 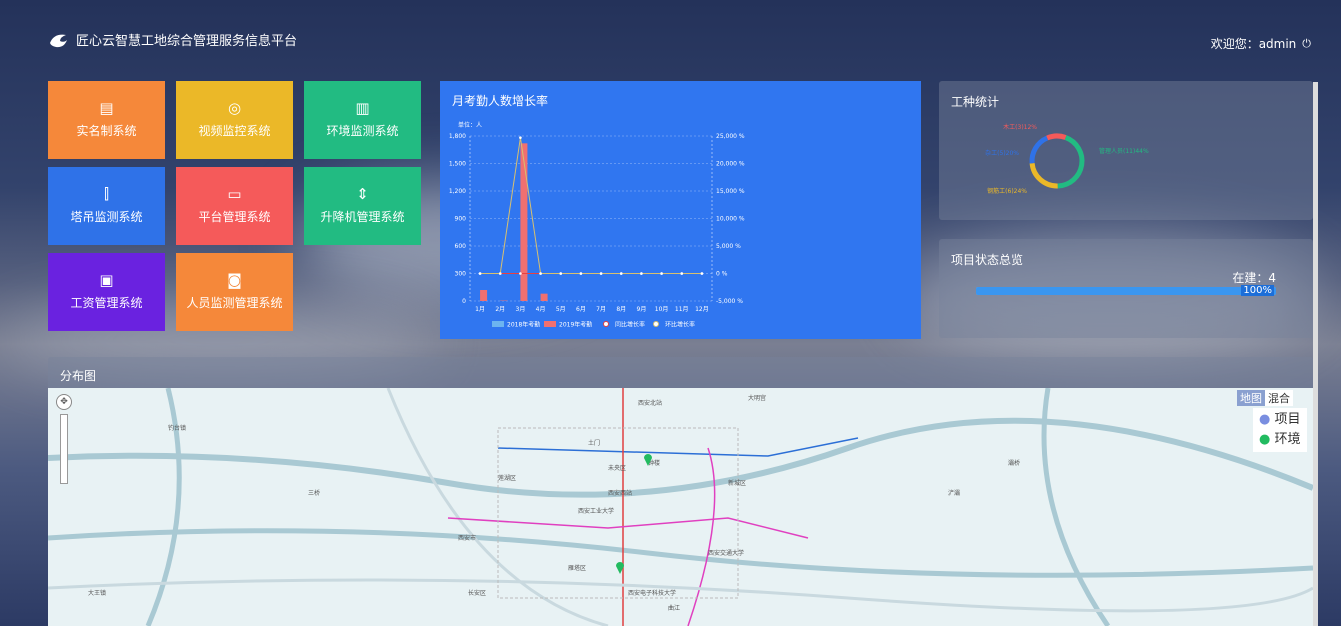 I want to click on status-progress-bar: 100%, so click(x=1126, y=290).